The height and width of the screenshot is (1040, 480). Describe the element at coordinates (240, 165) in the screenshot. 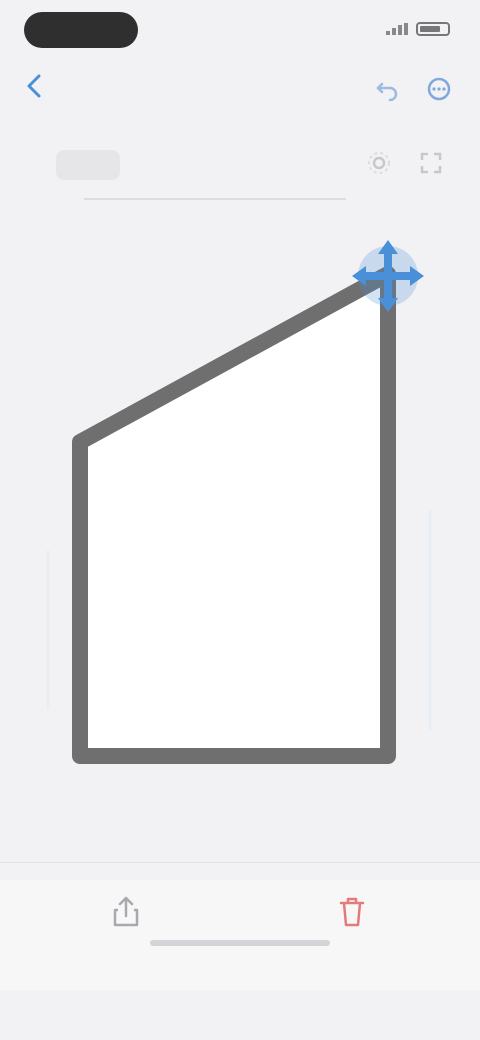

I see `toolbar` at that location.